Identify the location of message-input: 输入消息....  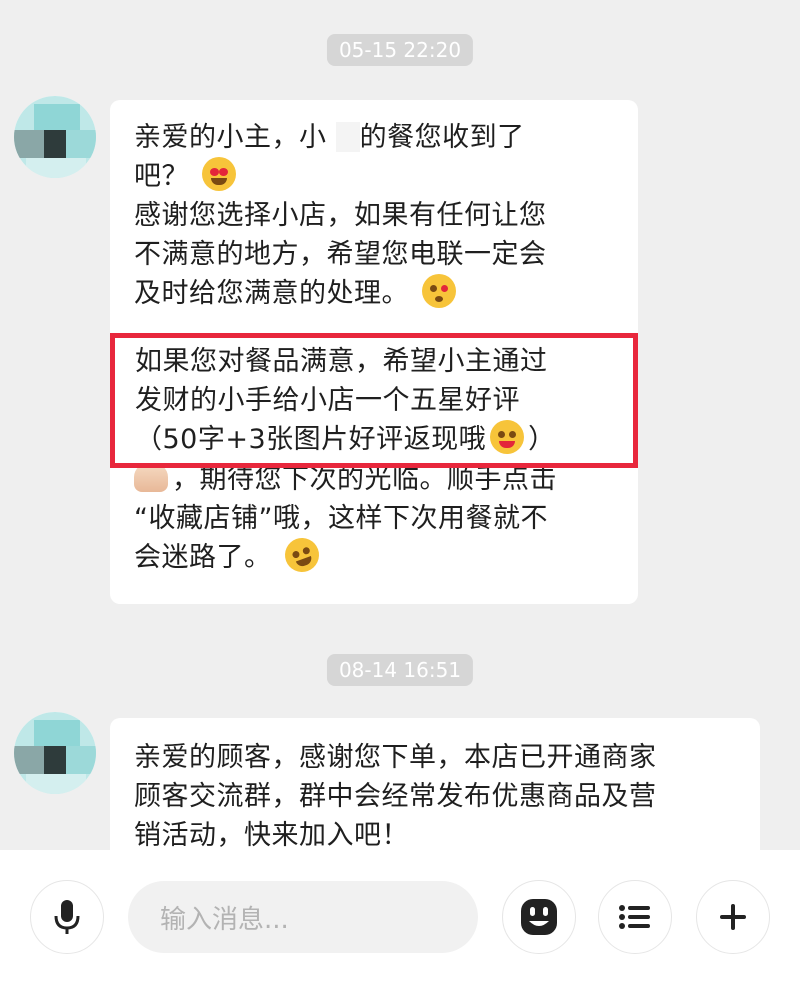
(303, 917).